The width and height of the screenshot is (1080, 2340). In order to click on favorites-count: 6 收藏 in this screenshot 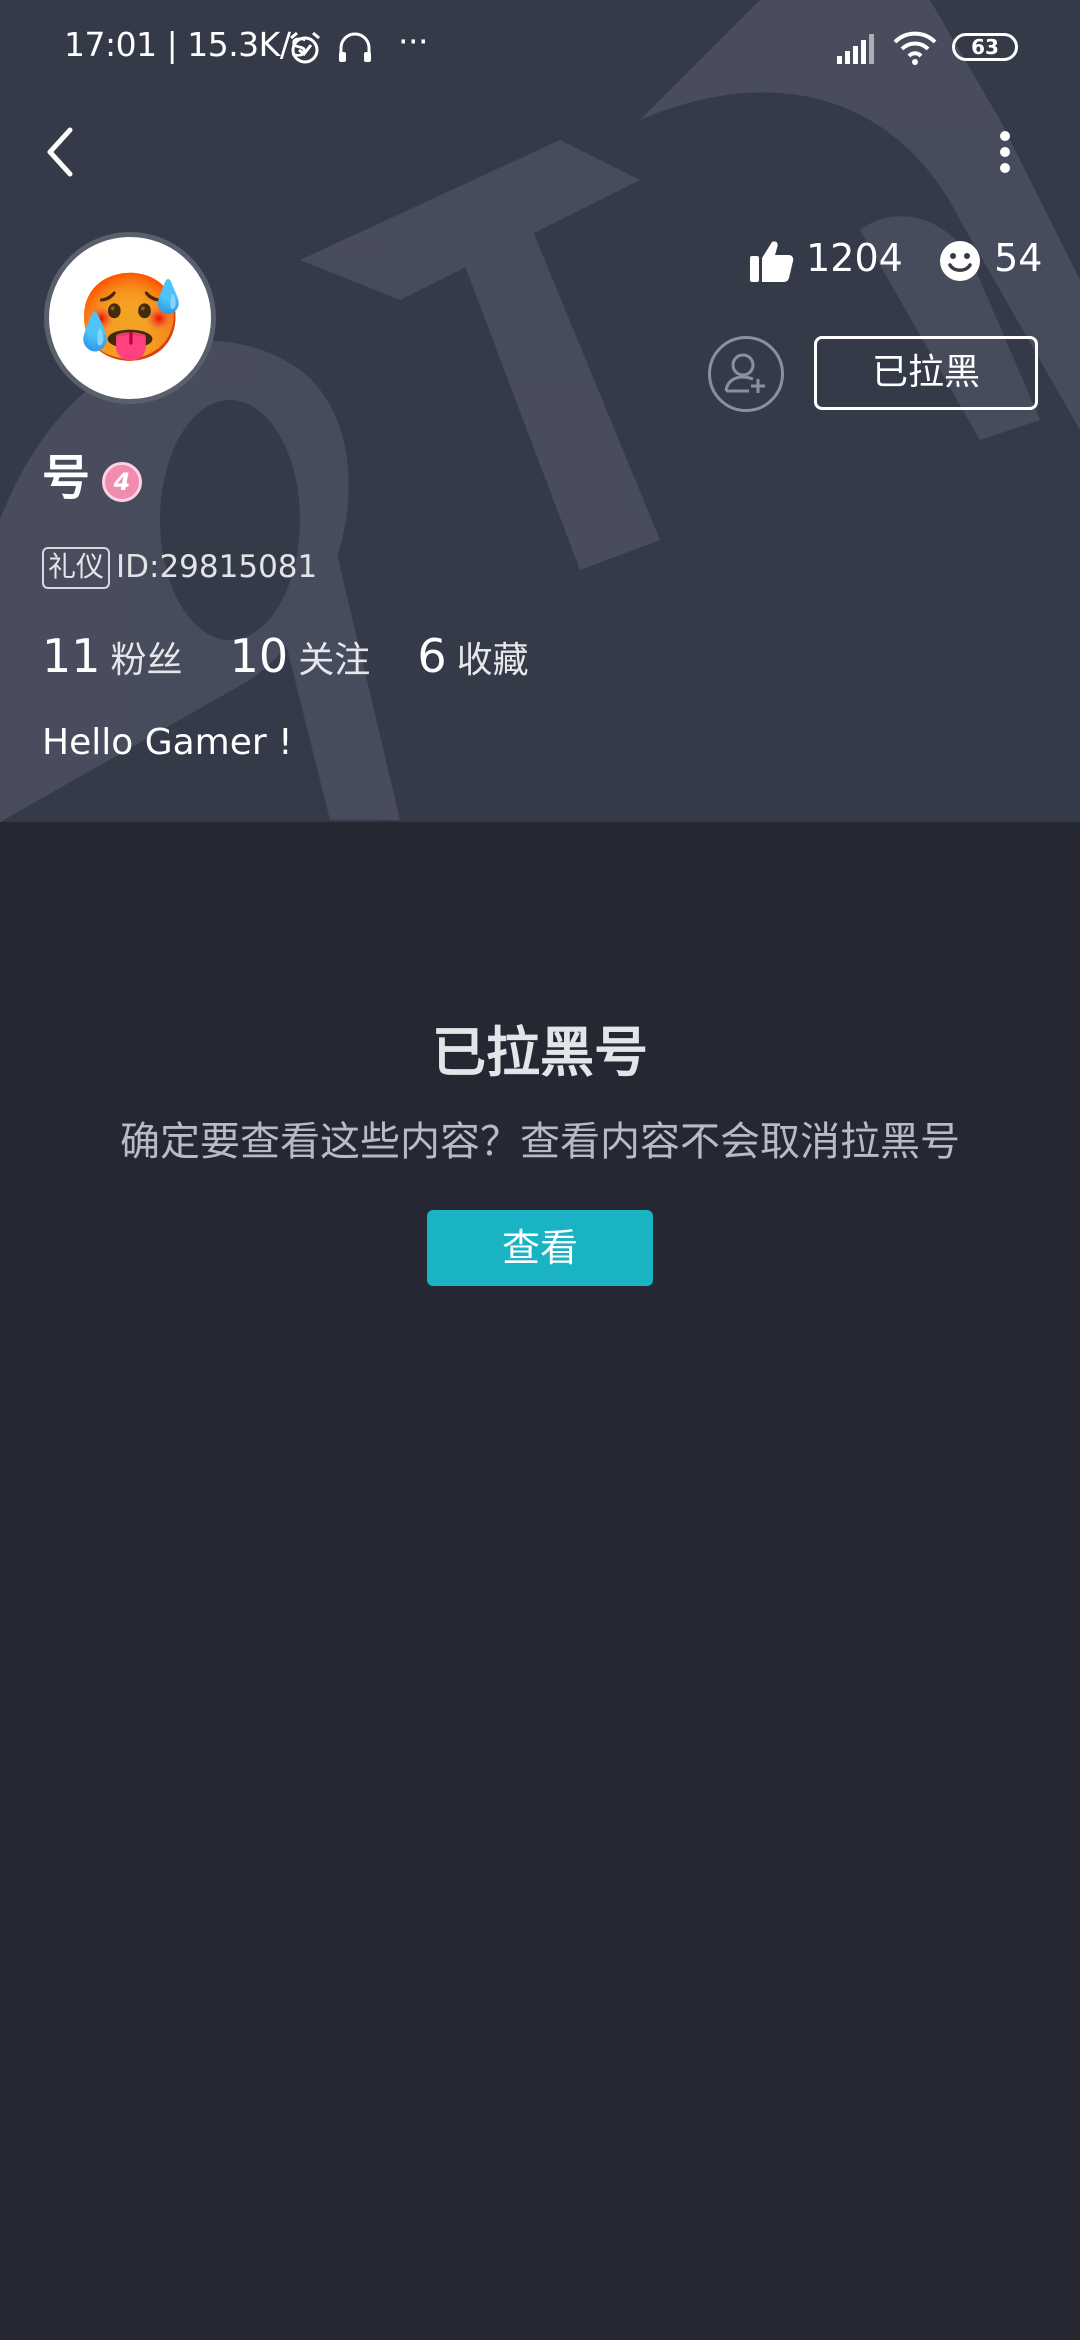, I will do `click(472, 658)`.